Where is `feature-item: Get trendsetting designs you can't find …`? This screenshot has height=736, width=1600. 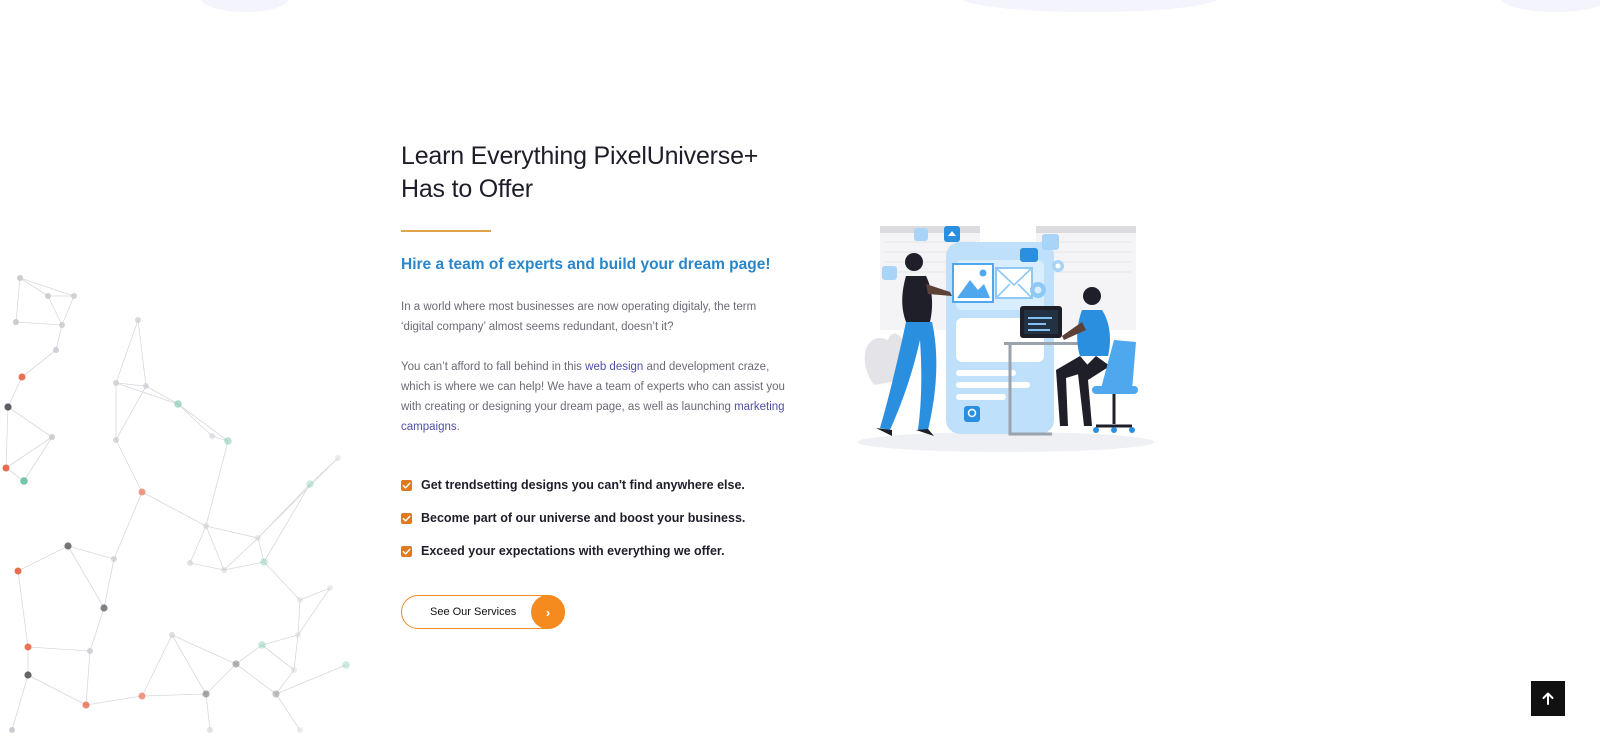 feature-item: Get trendsetting designs you can't find … is located at coordinates (596, 485).